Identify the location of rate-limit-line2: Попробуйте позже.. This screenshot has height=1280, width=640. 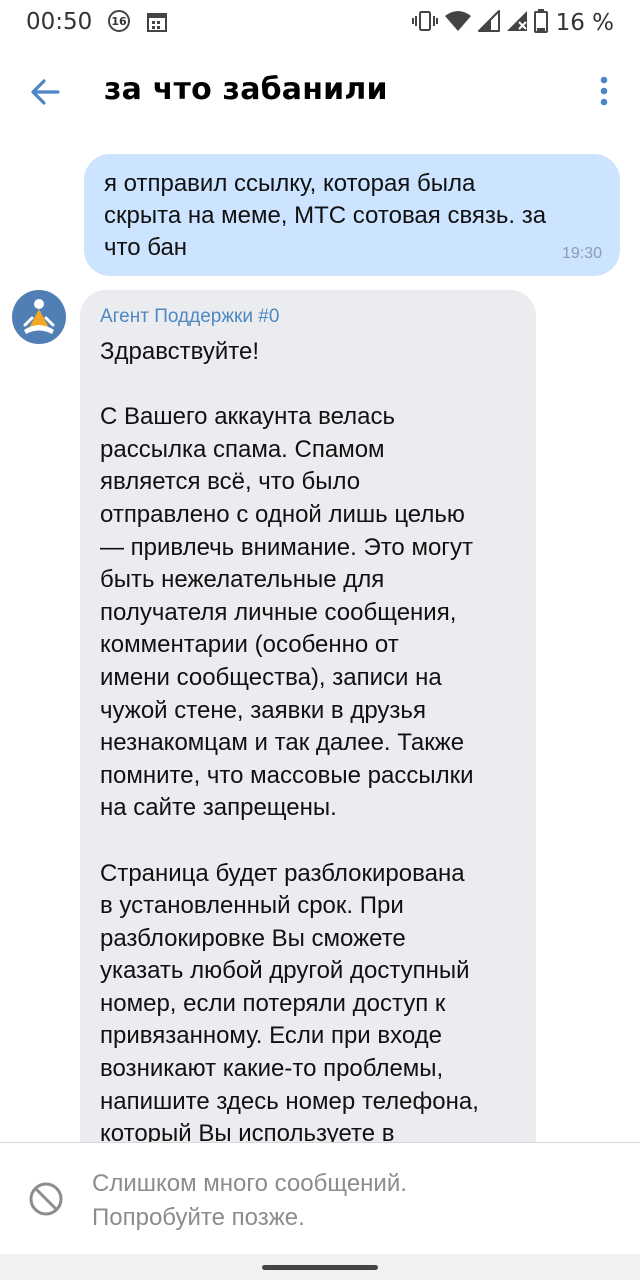
(198, 1217).